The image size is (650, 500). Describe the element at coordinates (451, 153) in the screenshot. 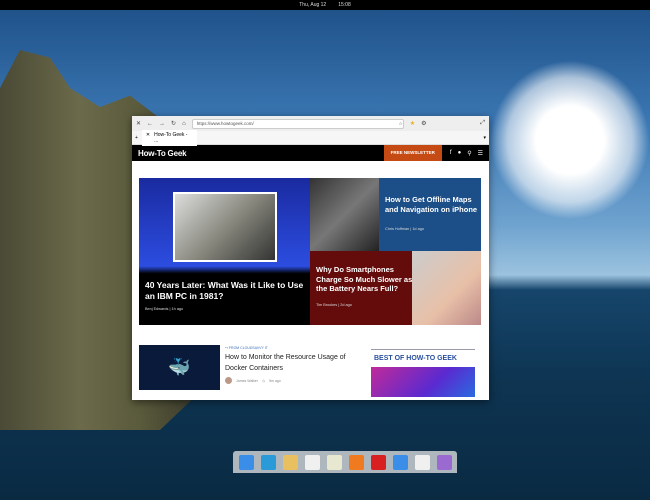

I see `facebook-icon: f` at that location.